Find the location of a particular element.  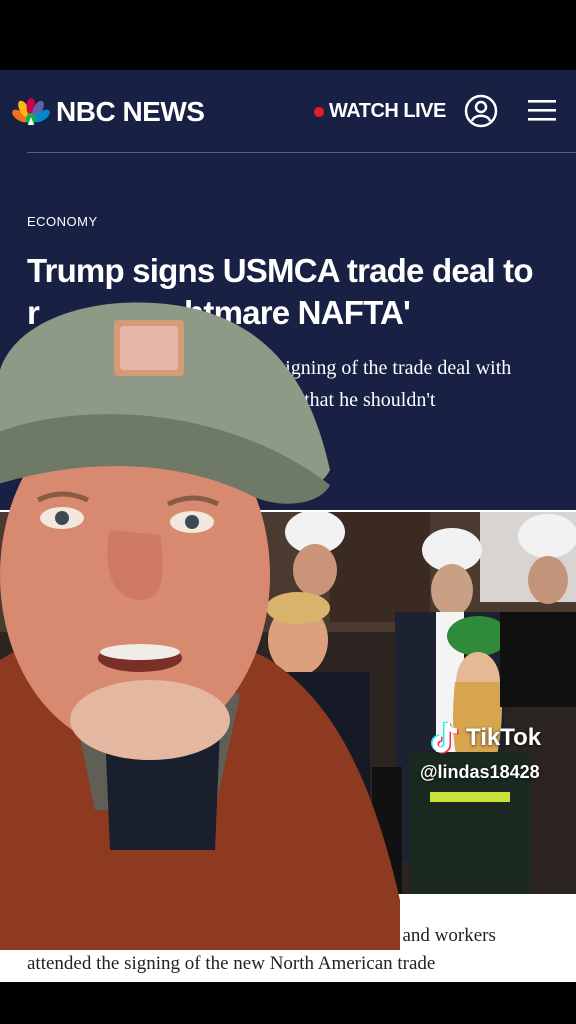

section-label: ECONOMY is located at coordinates (62, 221).